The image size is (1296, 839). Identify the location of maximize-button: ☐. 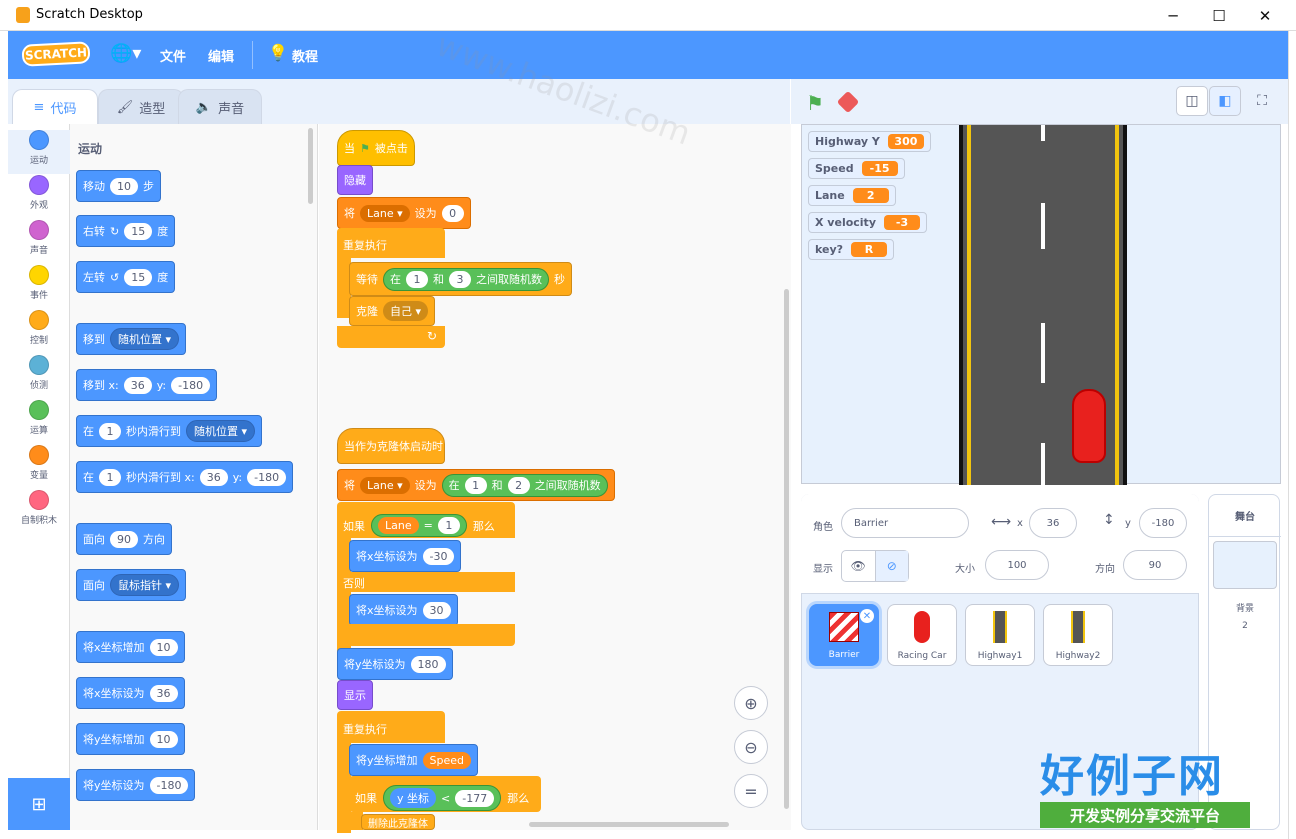
(1219, 15).